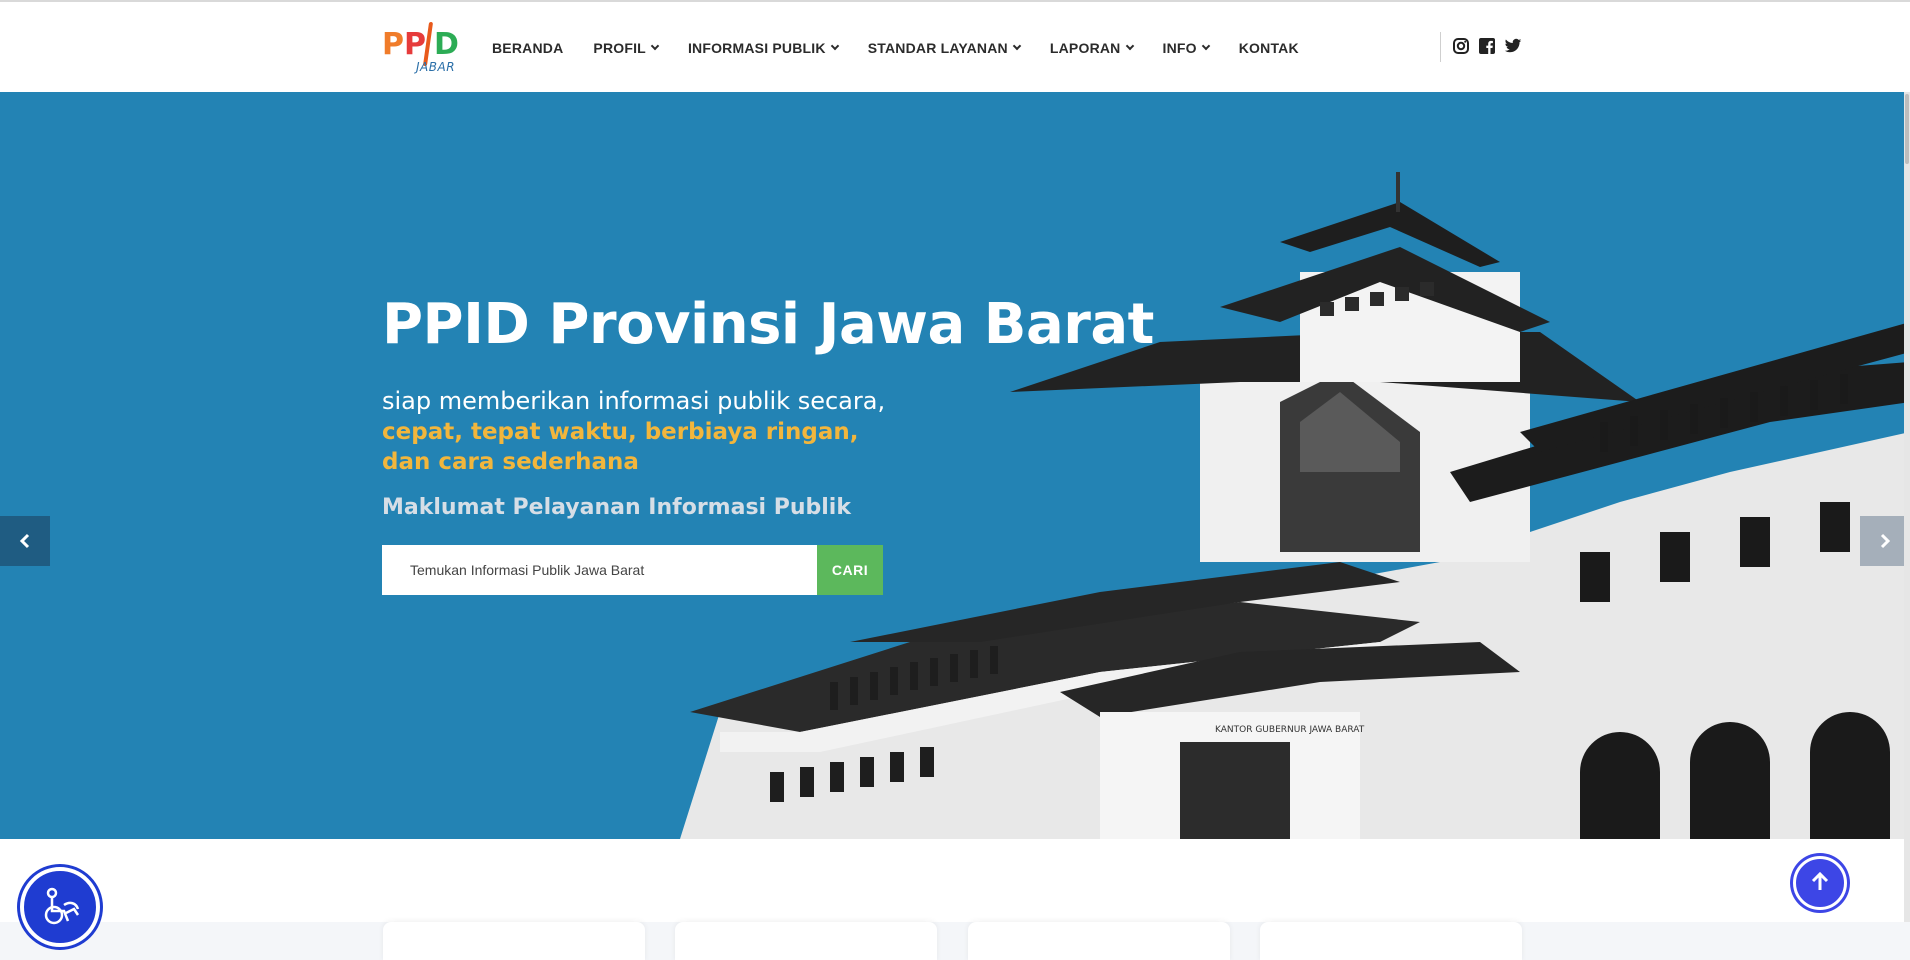 The height and width of the screenshot is (960, 1910). I want to click on carousel-prev-button, so click(25, 541).